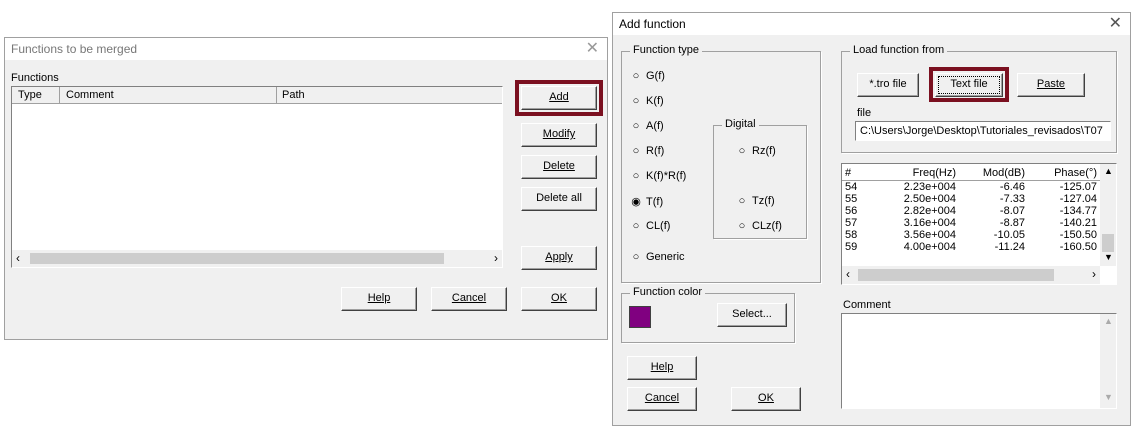  I want to click on radio-label: T(f), so click(655, 202).